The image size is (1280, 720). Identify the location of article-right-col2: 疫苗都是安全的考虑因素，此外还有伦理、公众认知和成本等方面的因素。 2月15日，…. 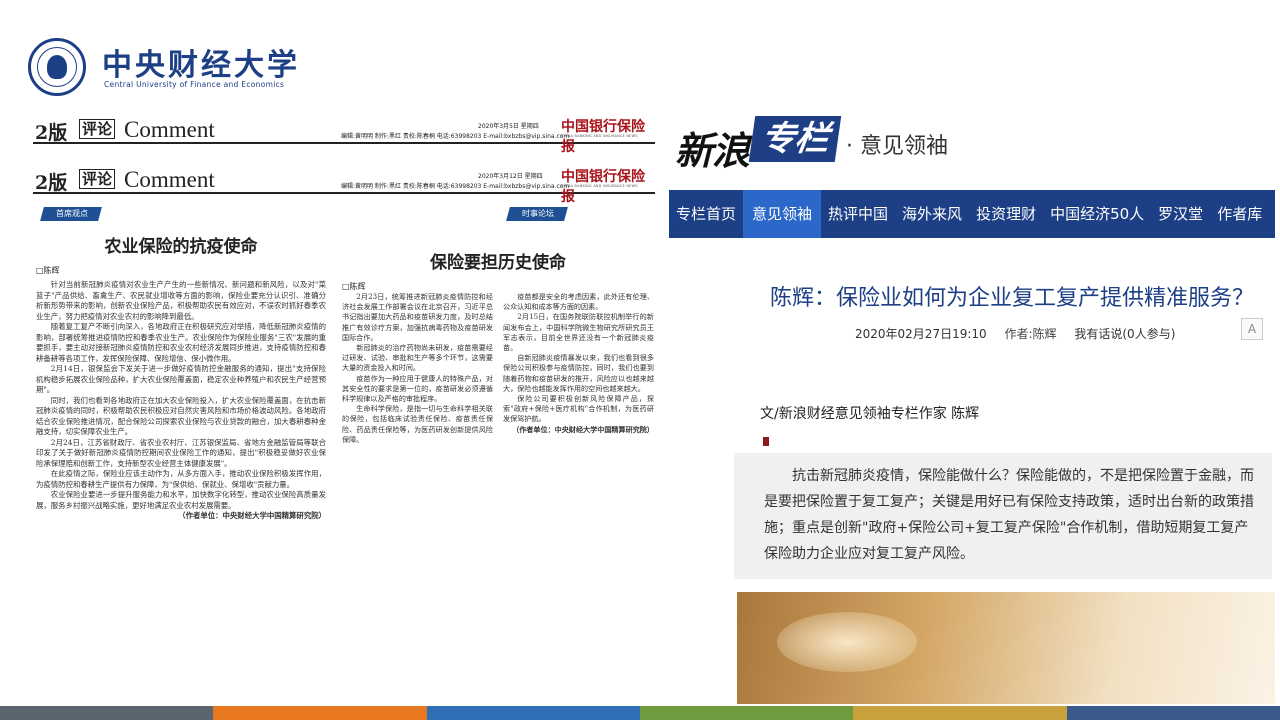
(578, 368).